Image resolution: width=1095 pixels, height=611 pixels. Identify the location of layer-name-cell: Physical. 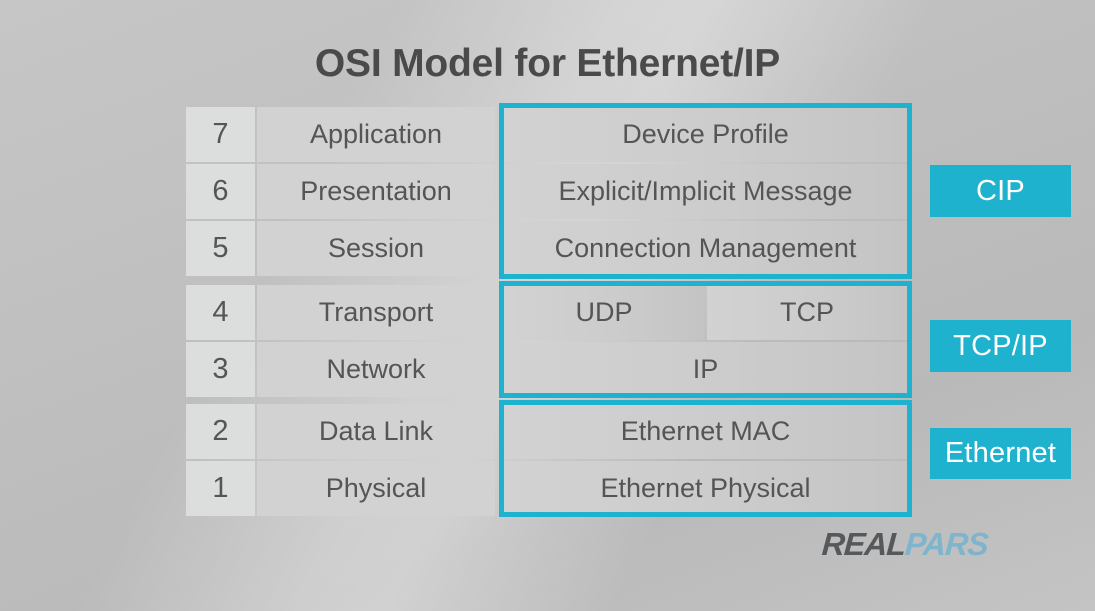
(376, 488).